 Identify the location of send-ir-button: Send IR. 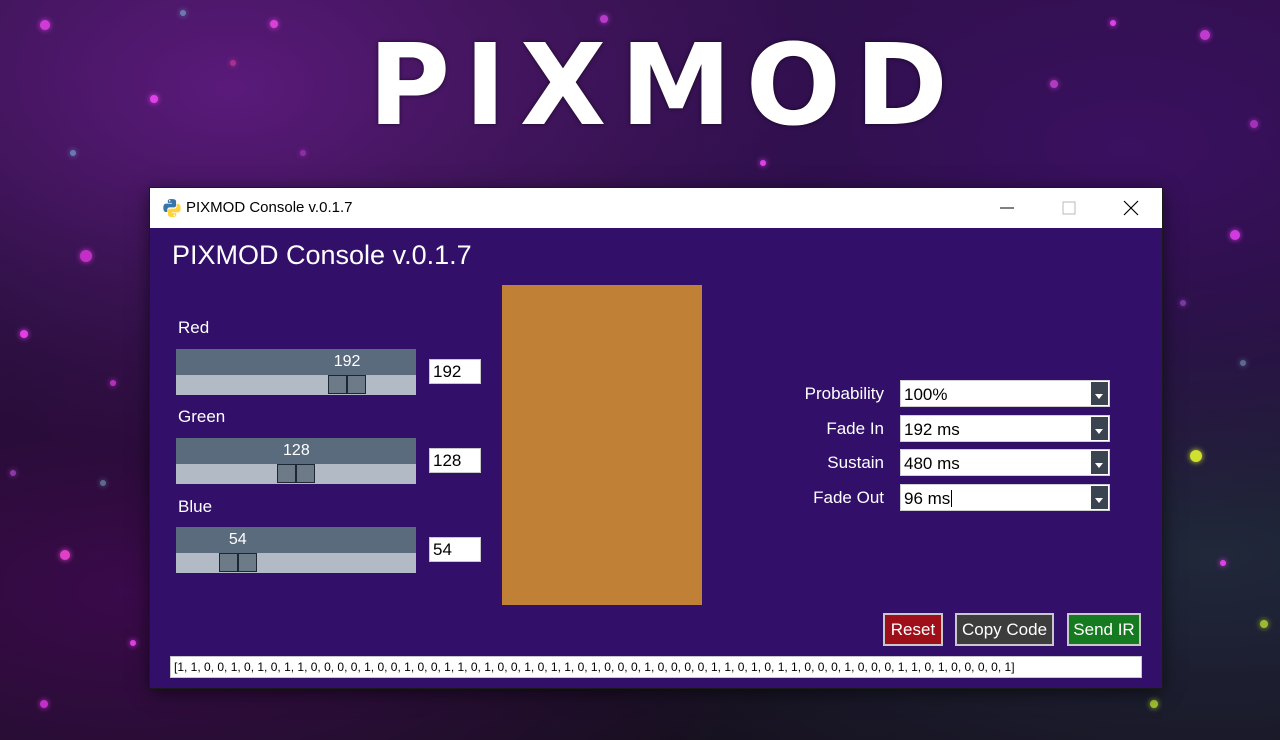
(1104, 629).